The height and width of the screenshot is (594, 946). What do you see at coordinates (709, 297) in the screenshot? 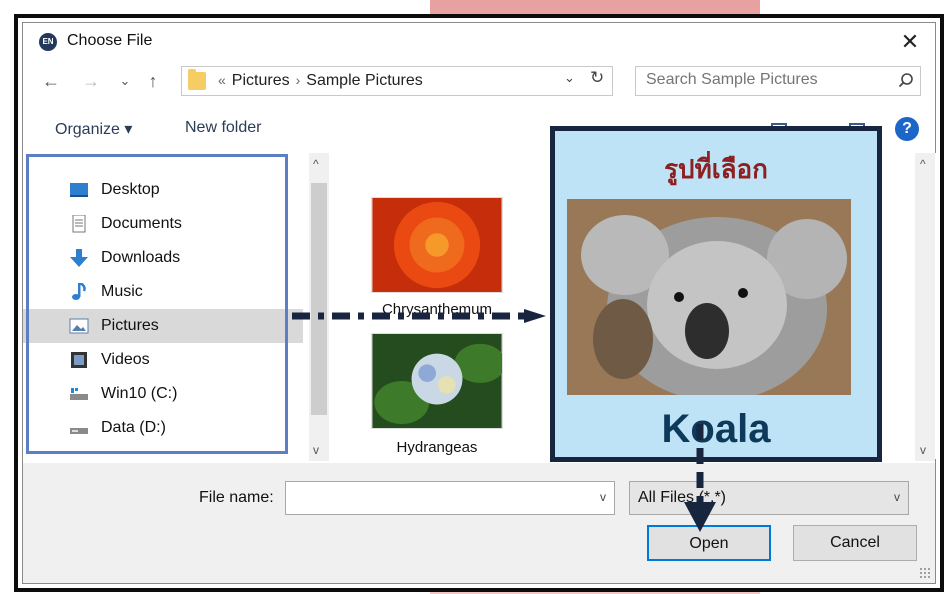
I see `koala-image` at bounding box center [709, 297].